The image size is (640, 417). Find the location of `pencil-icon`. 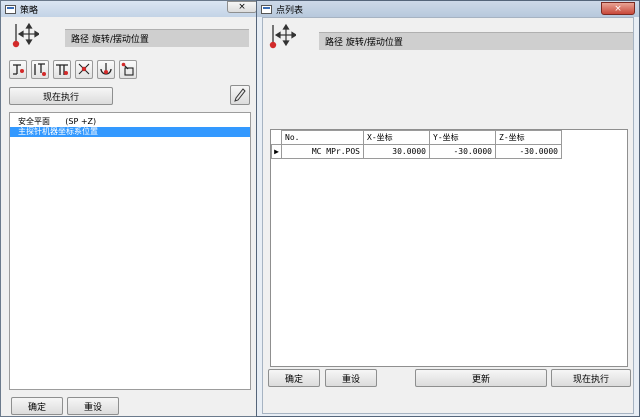

pencil-icon is located at coordinates (240, 95).